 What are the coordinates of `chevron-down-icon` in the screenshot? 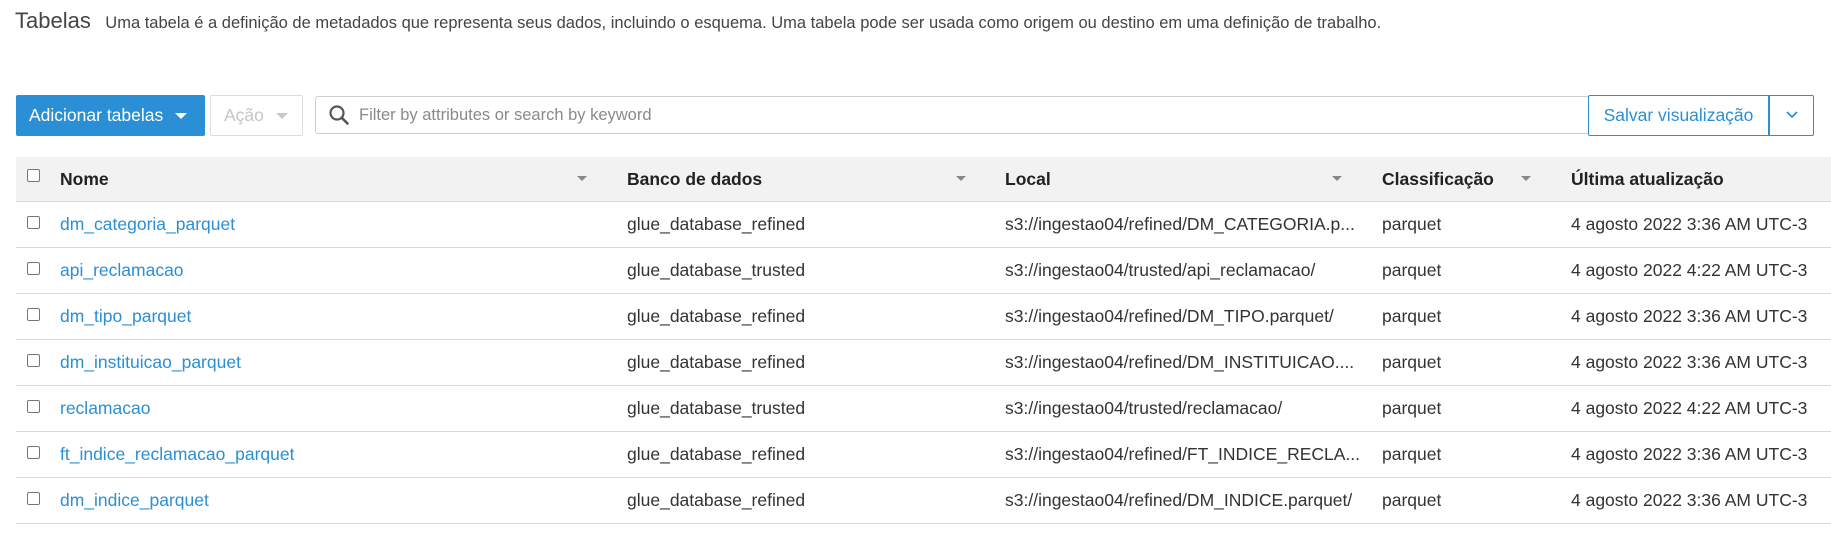 It's located at (1792, 116).